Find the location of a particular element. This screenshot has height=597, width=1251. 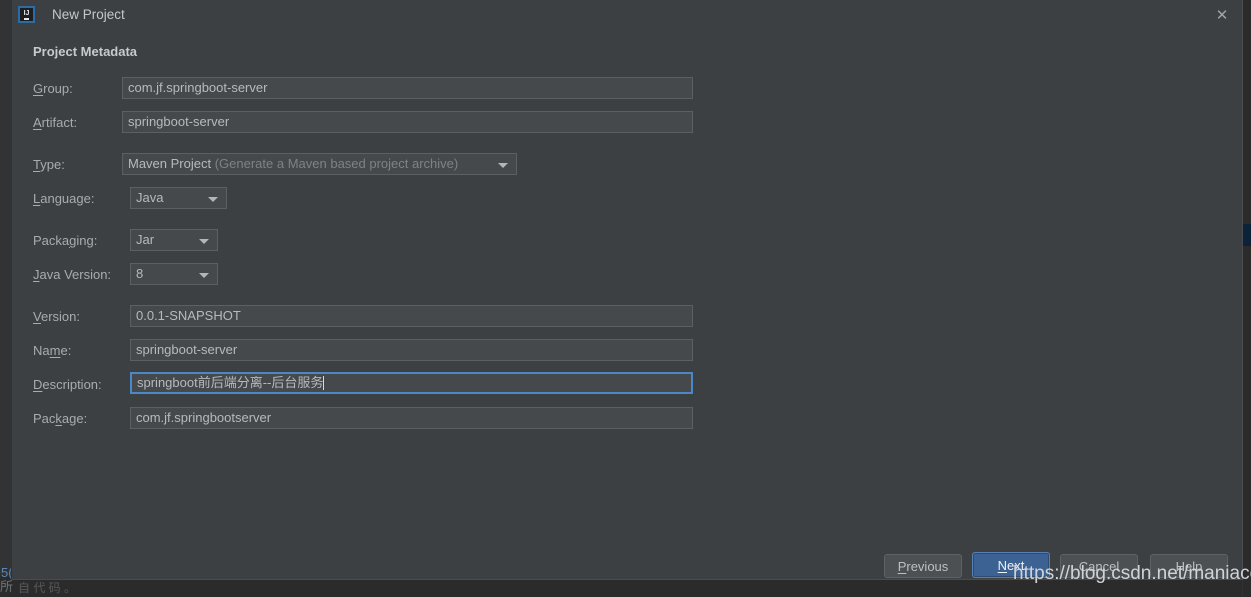

intellij-idea-icon: IJ is located at coordinates (26, 14).